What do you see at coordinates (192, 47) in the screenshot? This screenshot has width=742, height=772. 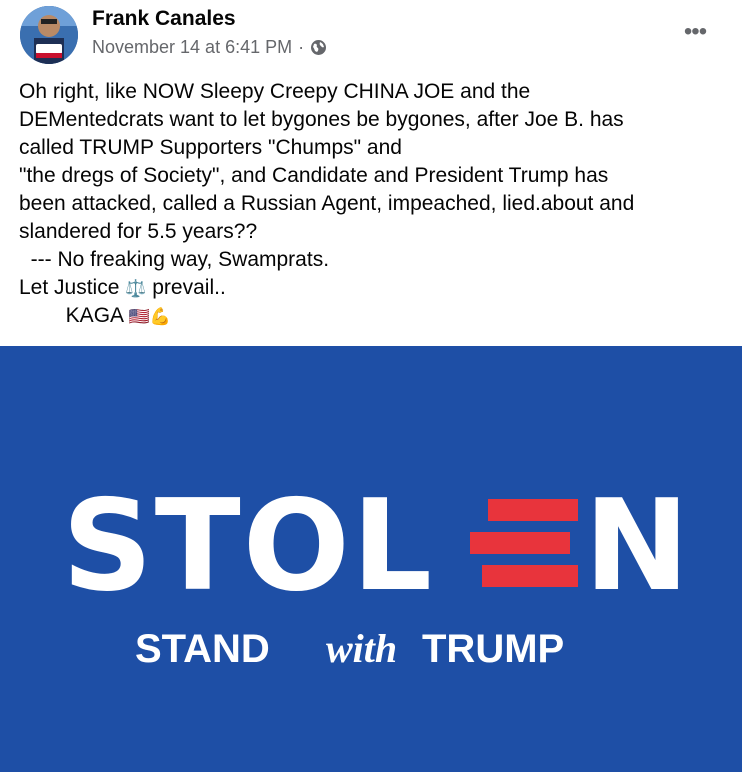 I see `post-timestamp: November 14 at 6:41 PM` at bounding box center [192, 47].